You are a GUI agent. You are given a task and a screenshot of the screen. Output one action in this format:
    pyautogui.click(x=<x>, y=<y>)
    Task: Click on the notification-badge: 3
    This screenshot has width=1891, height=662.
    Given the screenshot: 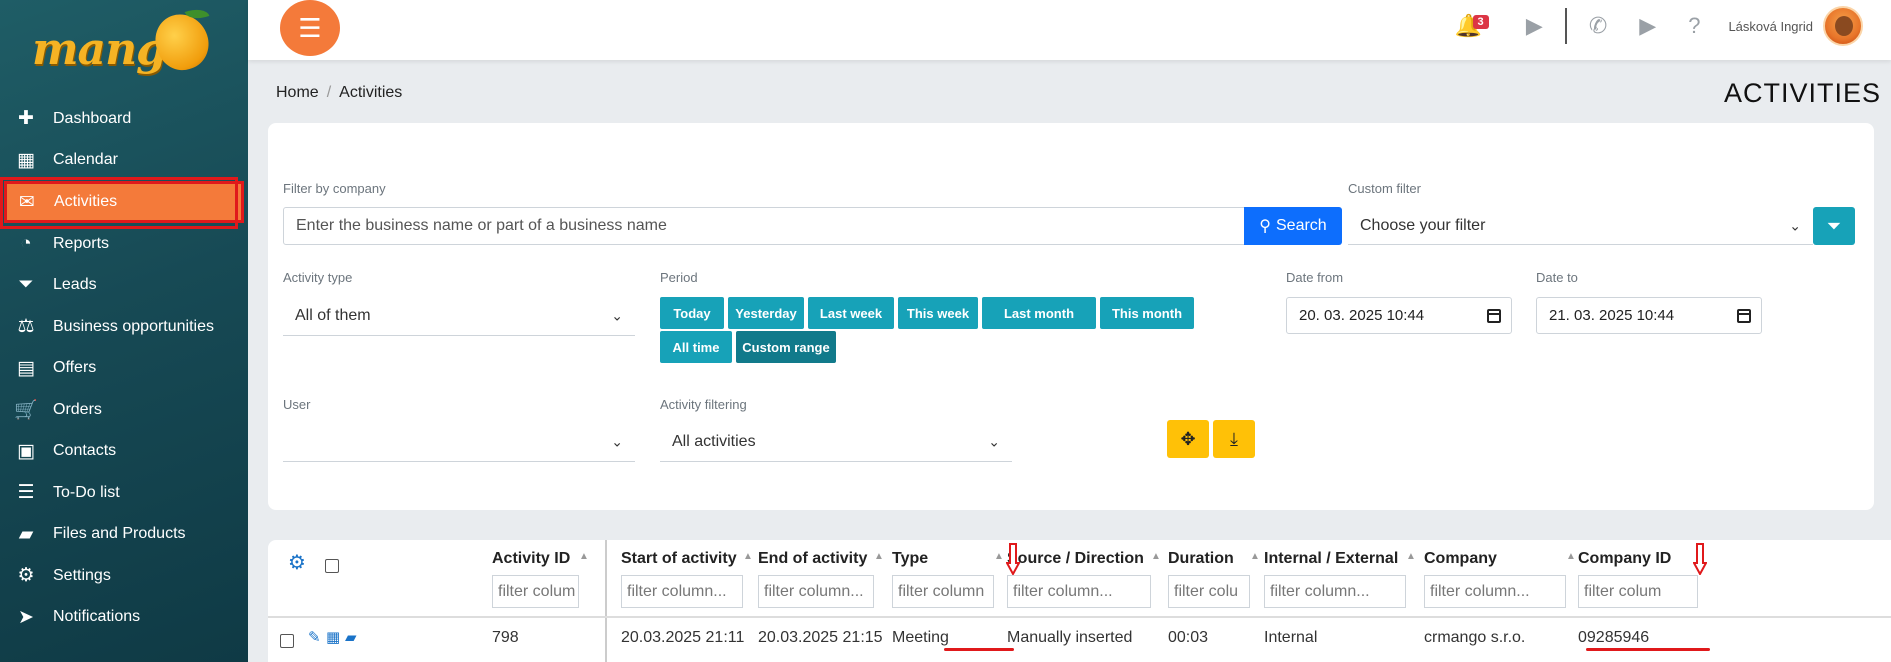 What is the action you would take?
    pyautogui.click(x=1480, y=22)
    